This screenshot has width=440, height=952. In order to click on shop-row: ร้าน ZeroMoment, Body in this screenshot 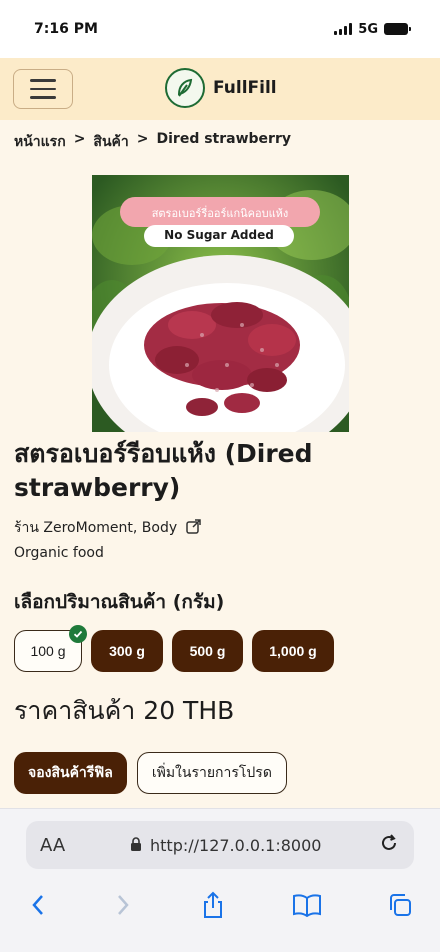, I will do `click(108, 528)`.